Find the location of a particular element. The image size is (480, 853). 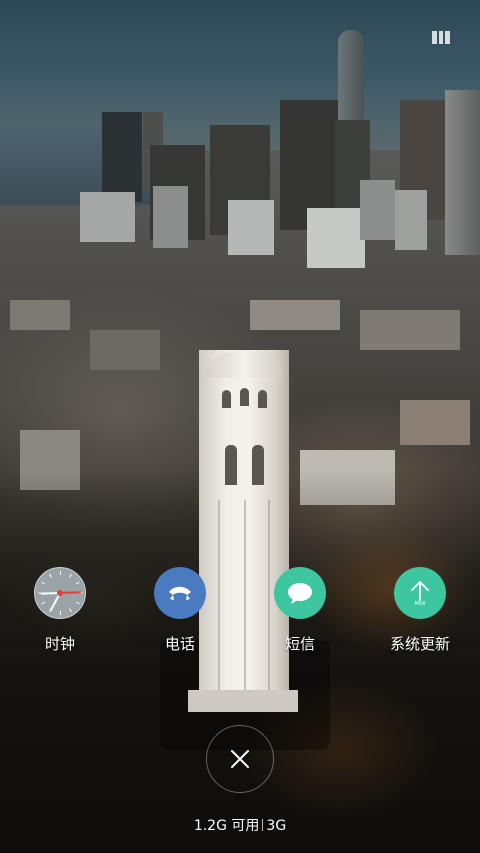

close-icon is located at coordinates (240, 759).